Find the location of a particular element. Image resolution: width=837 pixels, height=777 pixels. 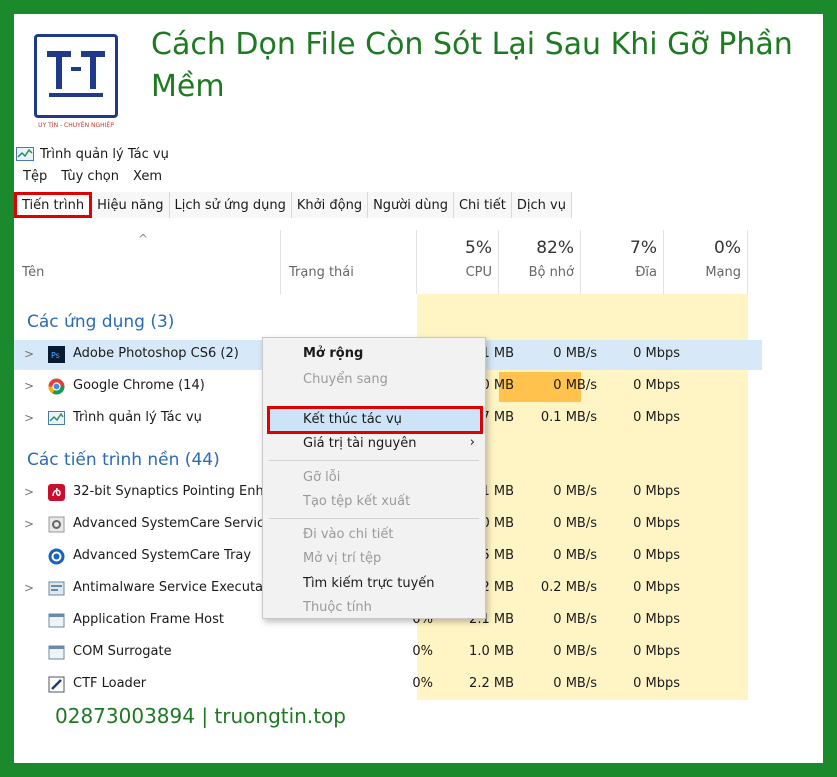

sort-up-icon: ^ is located at coordinates (143, 239).